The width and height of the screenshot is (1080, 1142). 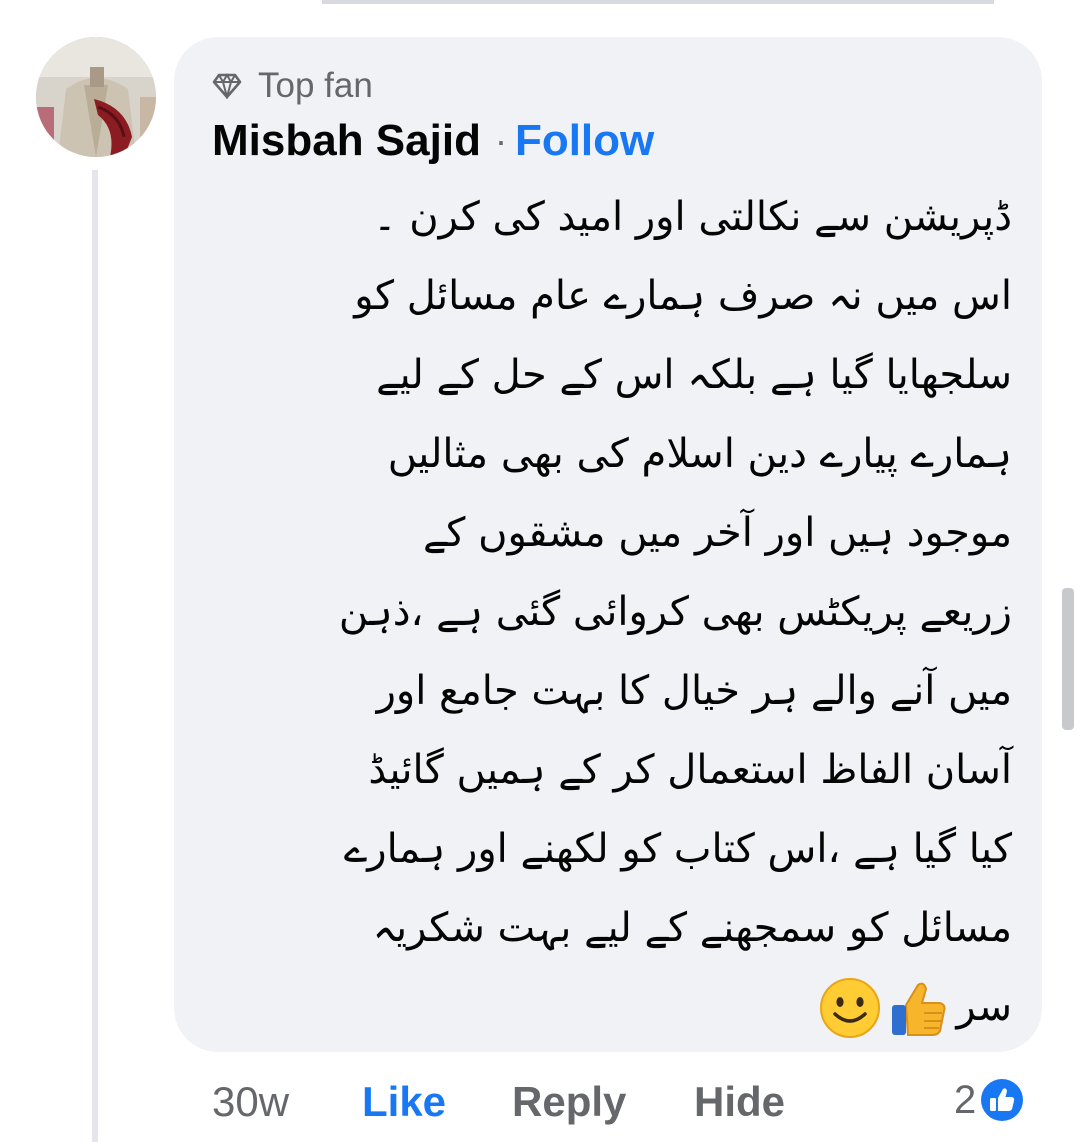 What do you see at coordinates (1068, 659) in the screenshot?
I see `scrollbar` at bounding box center [1068, 659].